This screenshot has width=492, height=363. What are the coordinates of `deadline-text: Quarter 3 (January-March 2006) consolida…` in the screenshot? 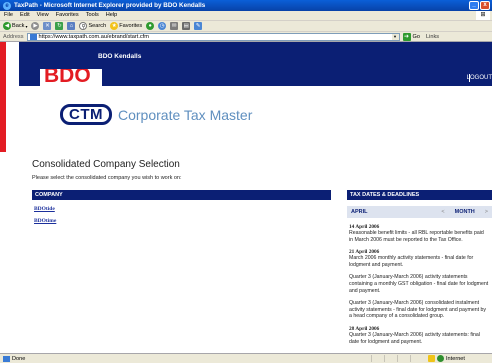 It's located at (417, 310).